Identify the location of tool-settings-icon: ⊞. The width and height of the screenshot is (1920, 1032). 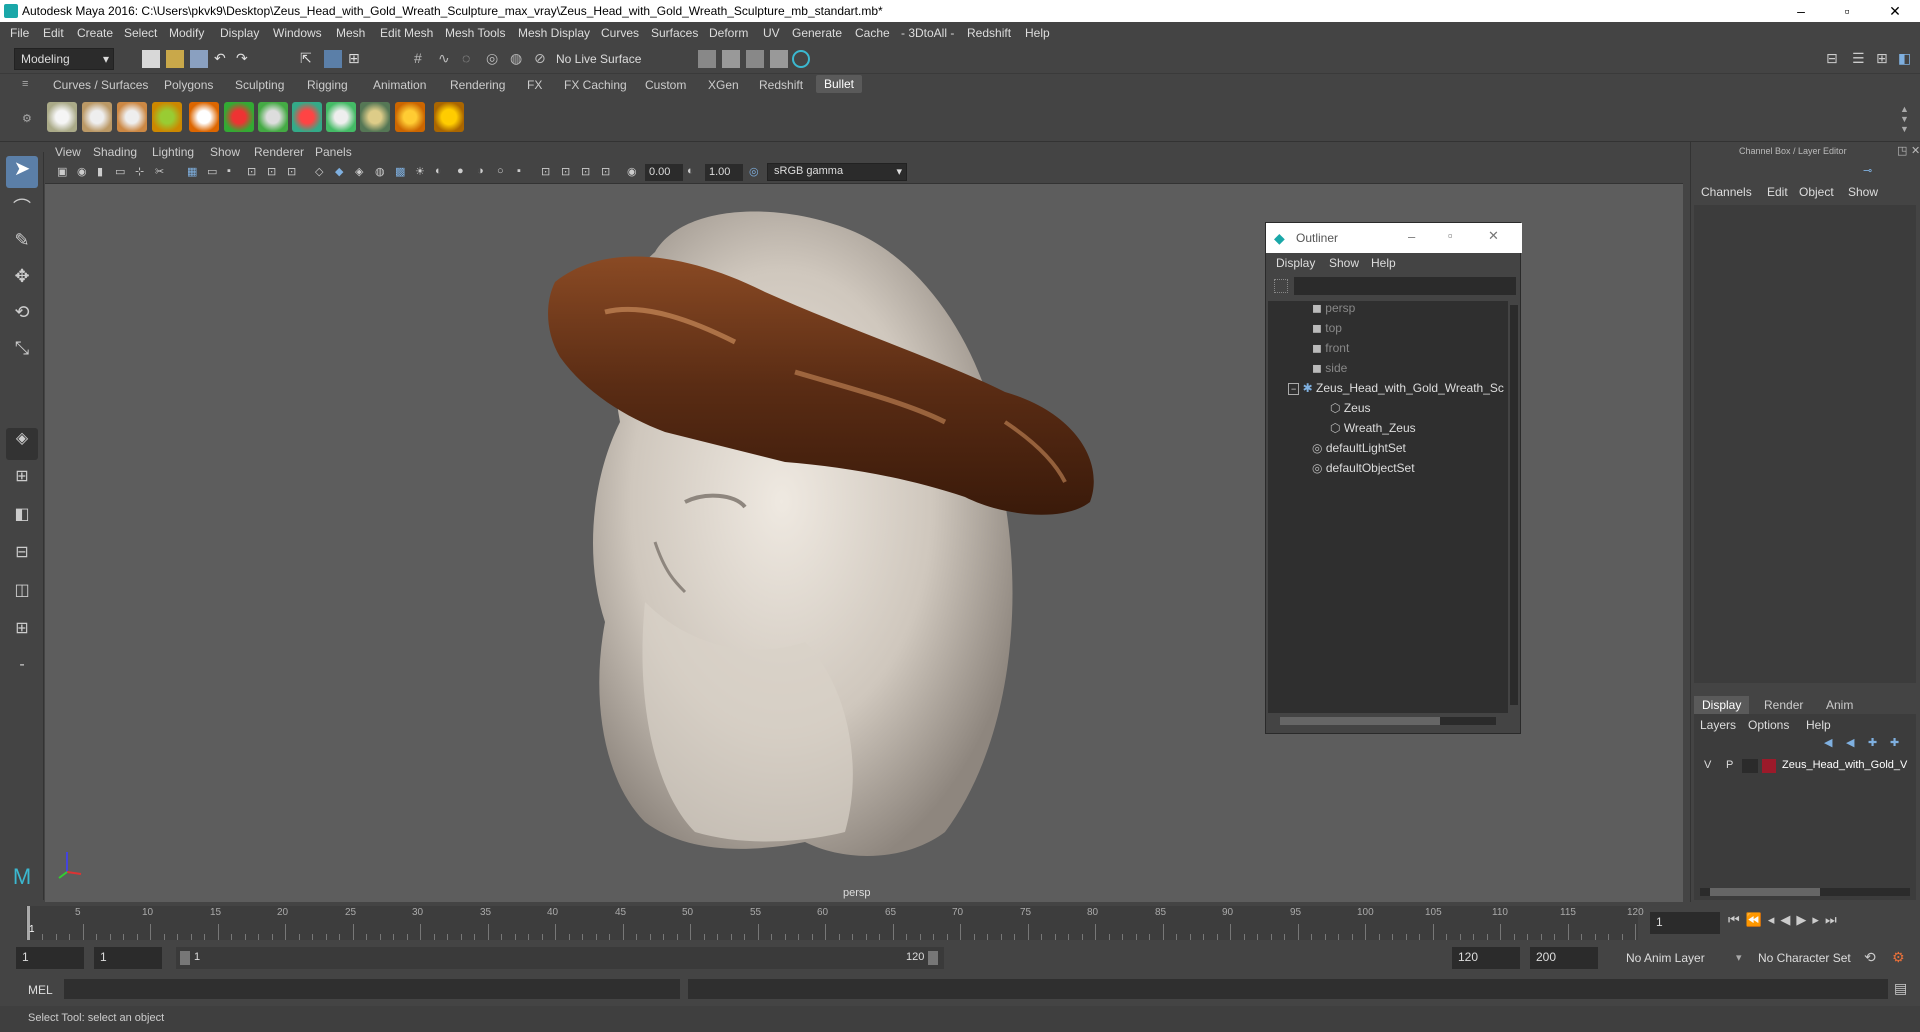
(1885, 59).